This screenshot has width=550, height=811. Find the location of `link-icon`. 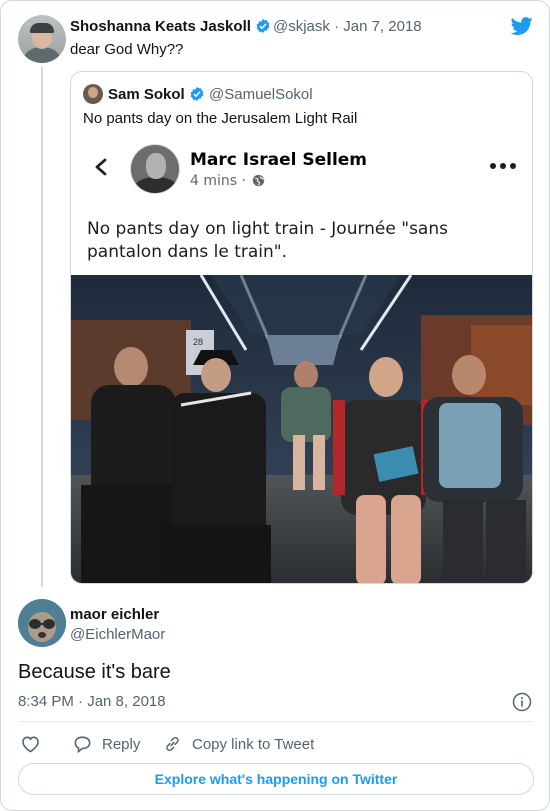

link-icon is located at coordinates (172, 744).